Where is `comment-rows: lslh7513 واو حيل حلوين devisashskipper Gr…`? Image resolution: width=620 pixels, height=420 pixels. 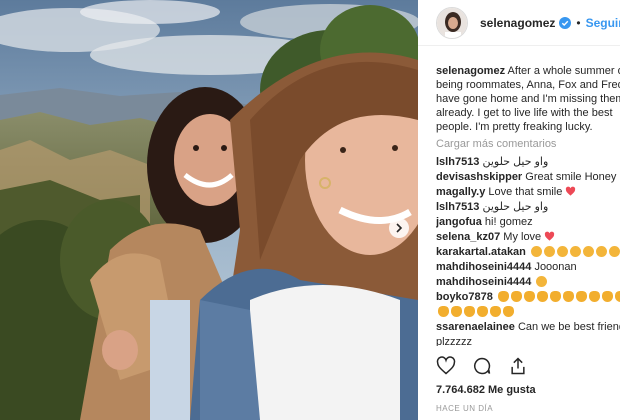
comment-rows: lslh7513 واو حيل حلوين devisashskipper Gr… is located at coordinates (528, 250).